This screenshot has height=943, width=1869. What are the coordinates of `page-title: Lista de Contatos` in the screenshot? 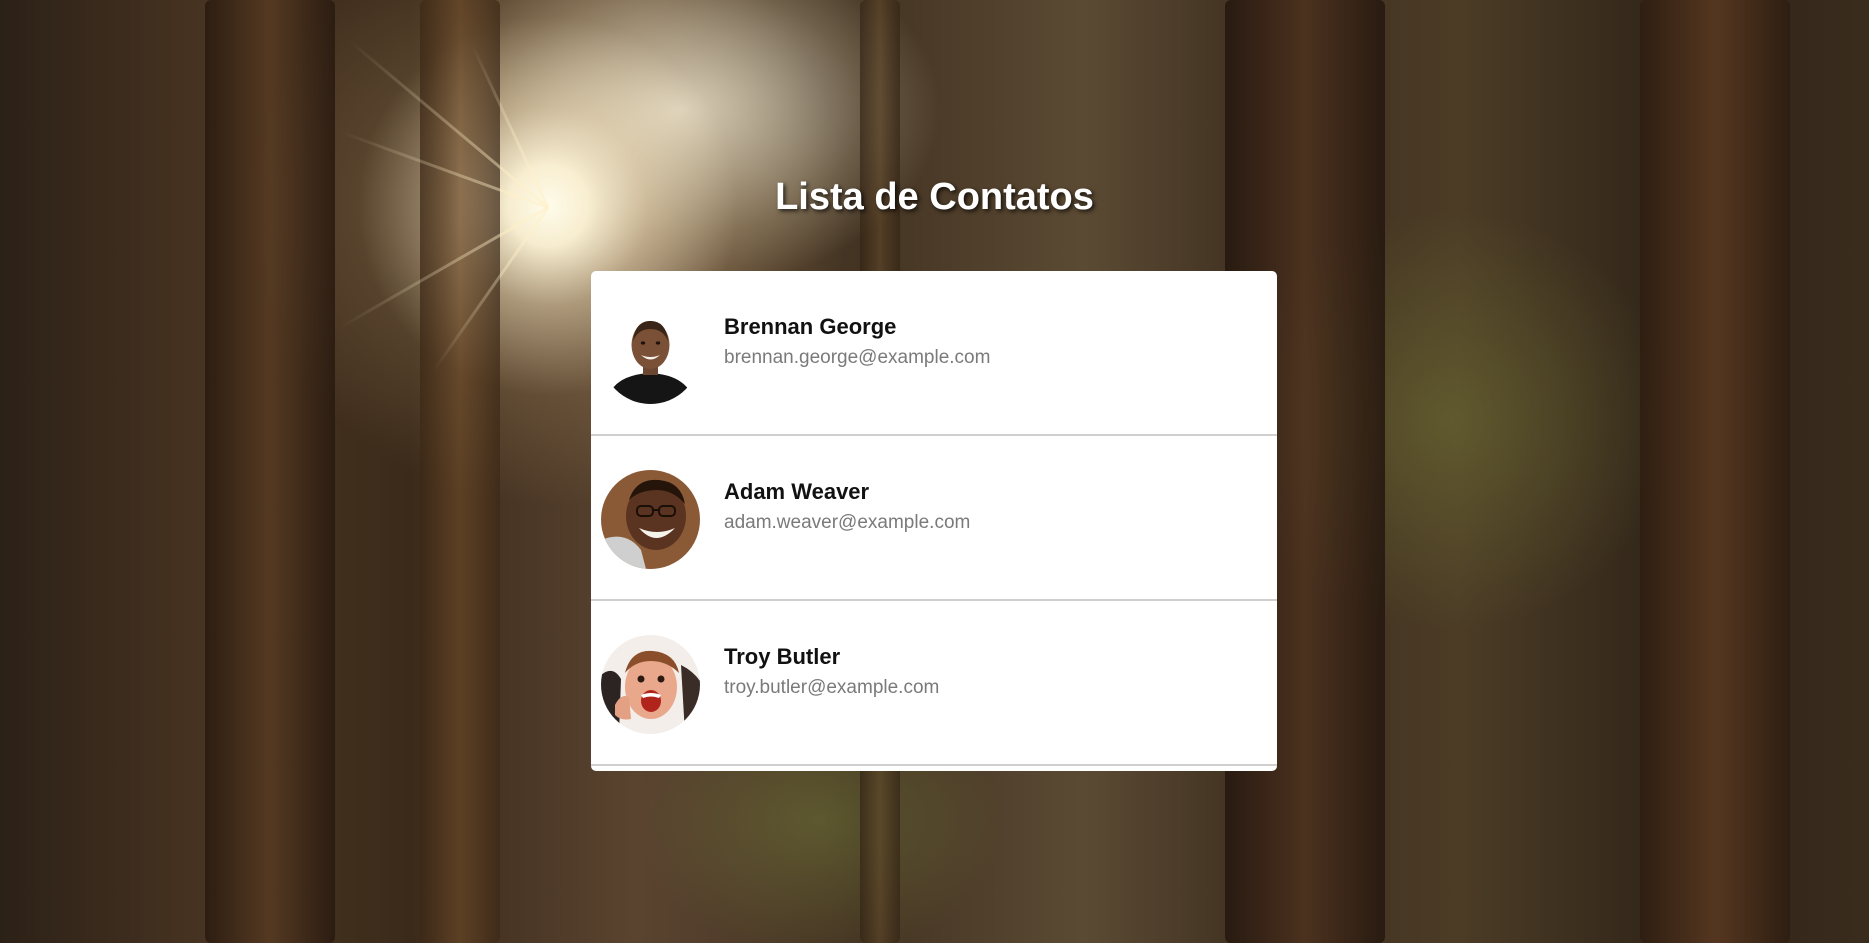 It's located at (934, 197).